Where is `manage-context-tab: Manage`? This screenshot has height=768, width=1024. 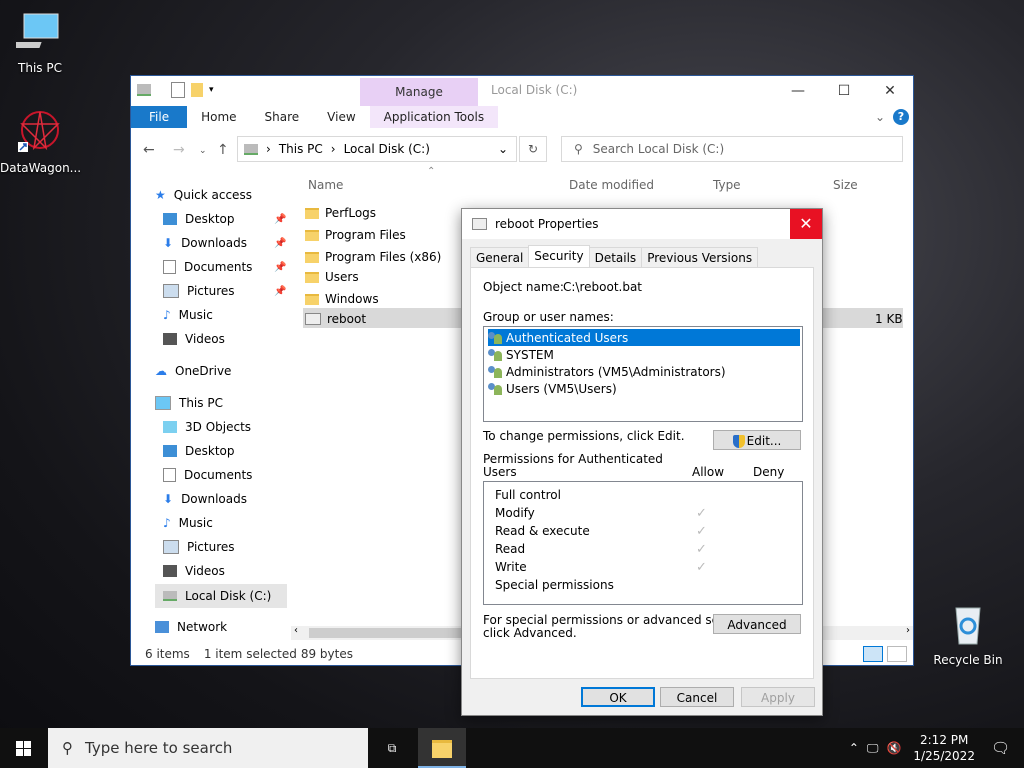
manage-context-tab: Manage is located at coordinates (419, 92).